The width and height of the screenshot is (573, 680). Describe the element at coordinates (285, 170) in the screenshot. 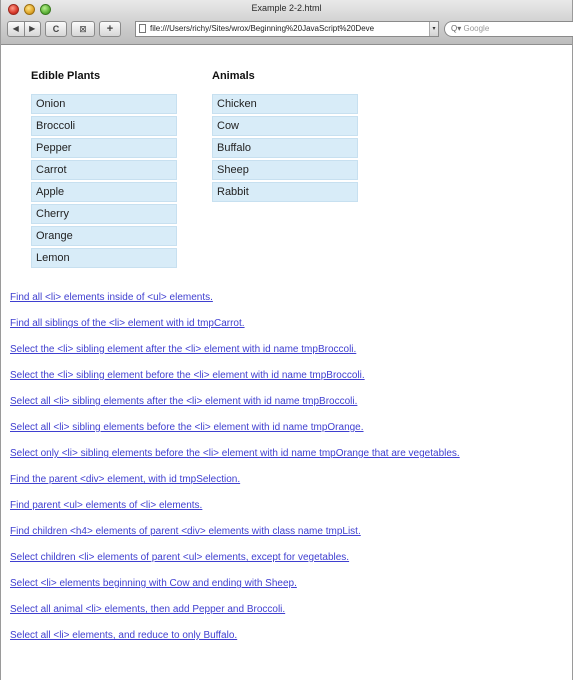

I see `animal-list-item: Sheep` at that location.